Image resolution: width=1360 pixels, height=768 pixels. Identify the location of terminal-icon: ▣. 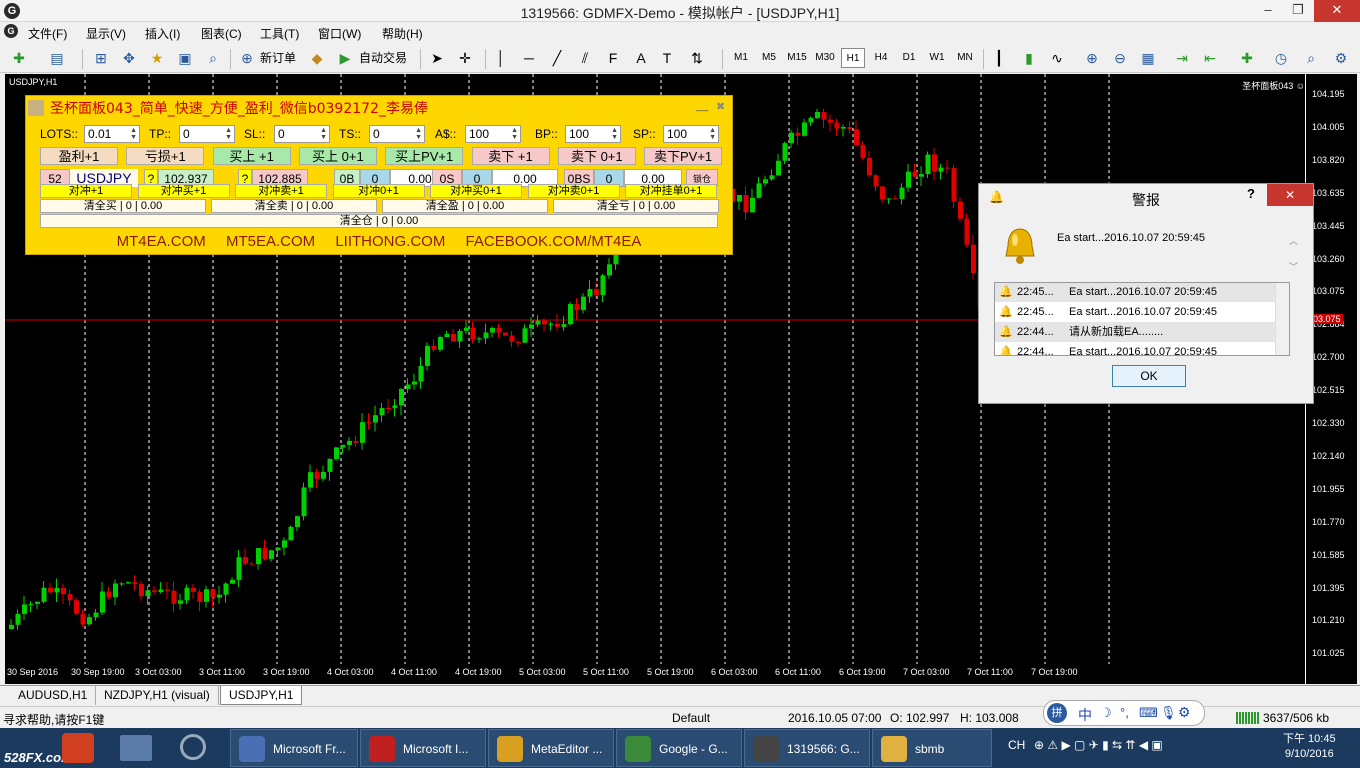
(185, 58).